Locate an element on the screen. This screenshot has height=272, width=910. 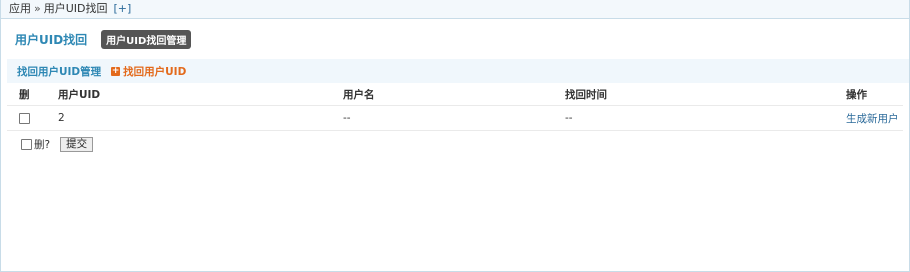
add-shortcut-button: [+] is located at coordinates (123, 8).